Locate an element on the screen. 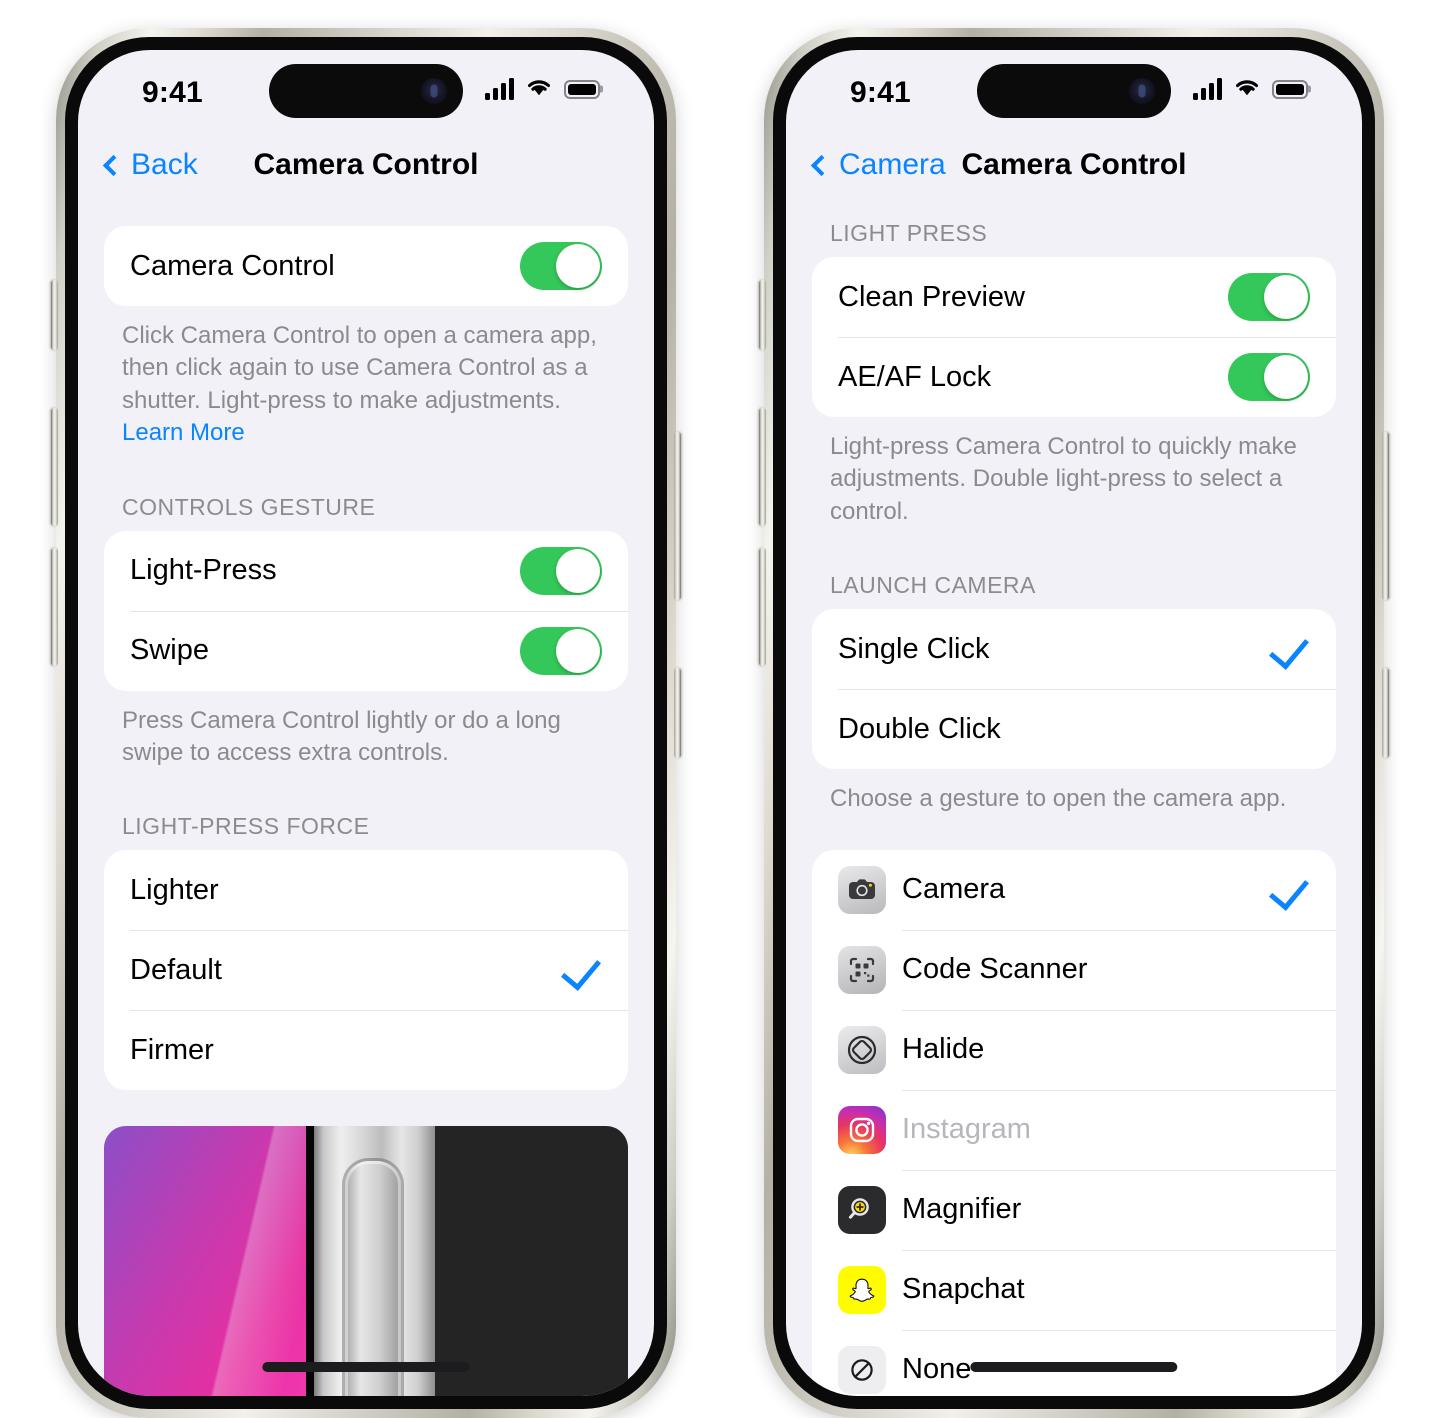 This screenshot has height=1418, width=1440. clean-preview-toggle is located at coordinates (1269, 297).